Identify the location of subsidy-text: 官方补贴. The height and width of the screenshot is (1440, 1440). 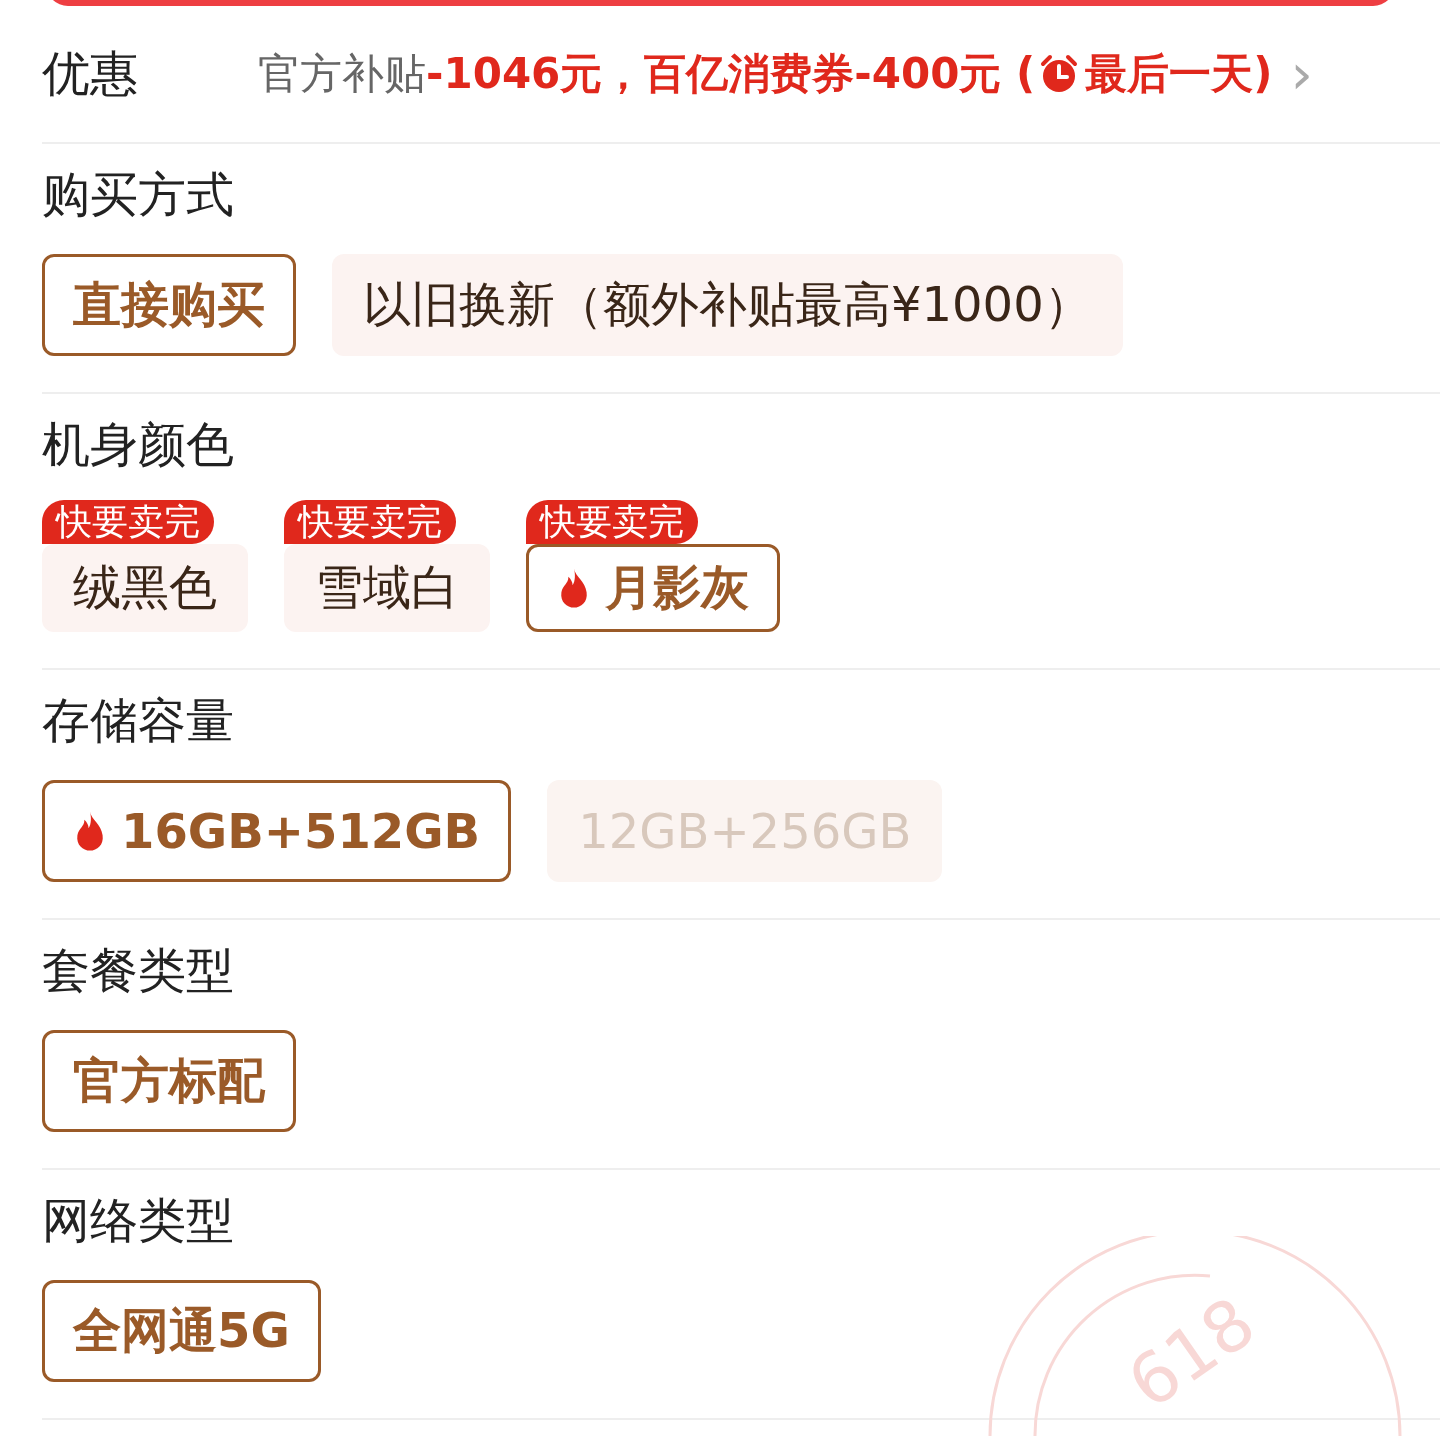
(342, 74).